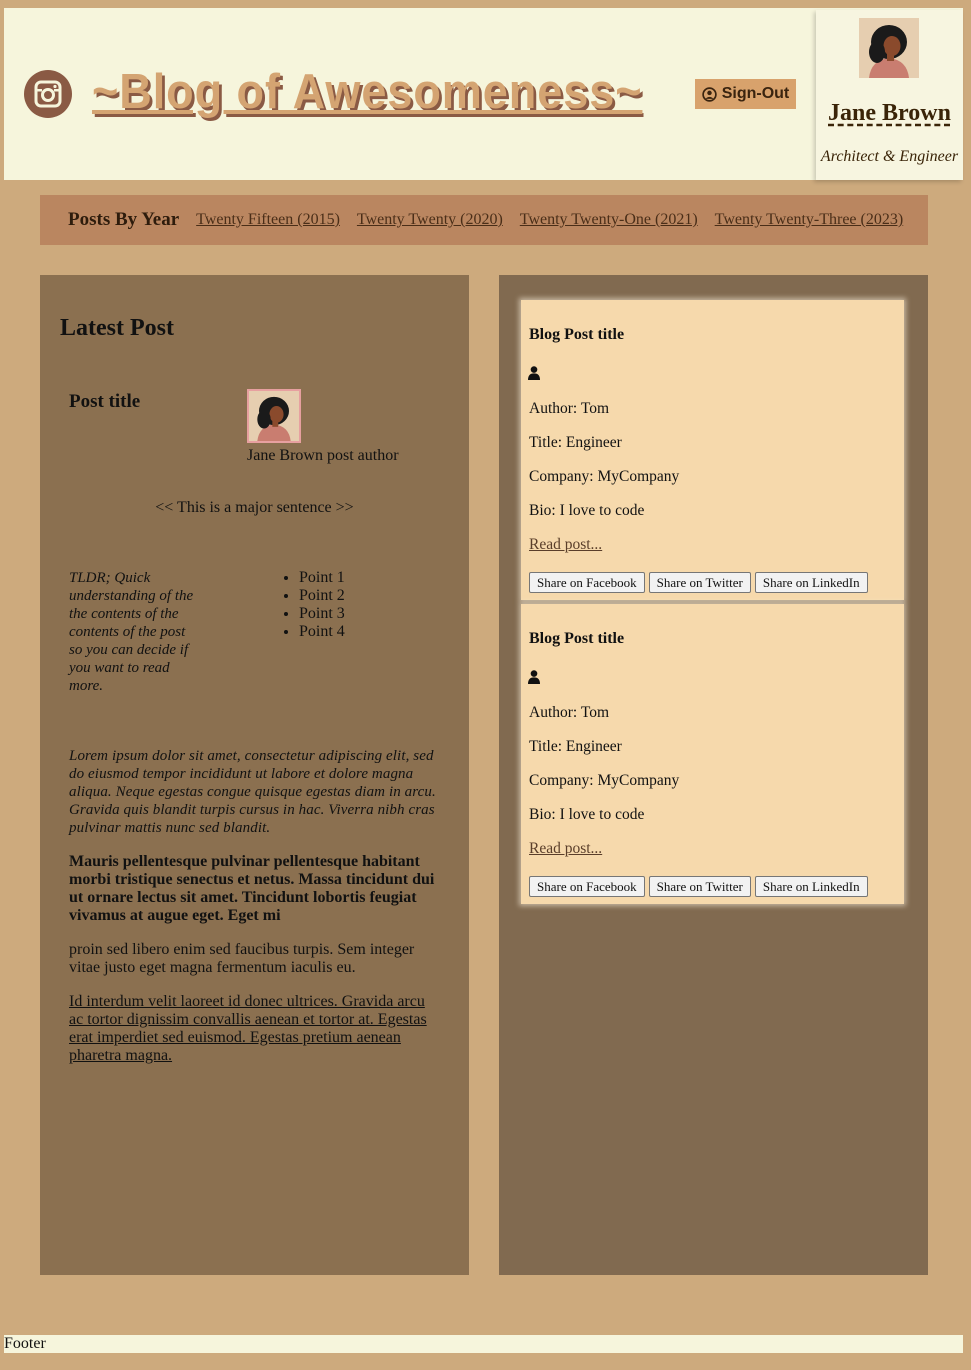  What do you see at coordinates (322, 578) in the screenshot?
I see `list-item: Point 1` at bounding box center [322, 578].